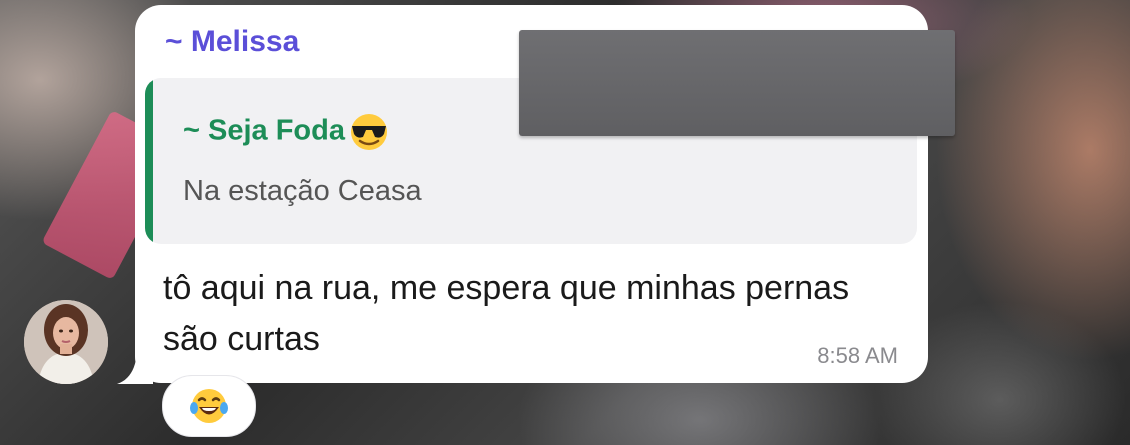 This screenshot has height=445, width=1130. I want to click on reaction-badge, so click(209, 406).